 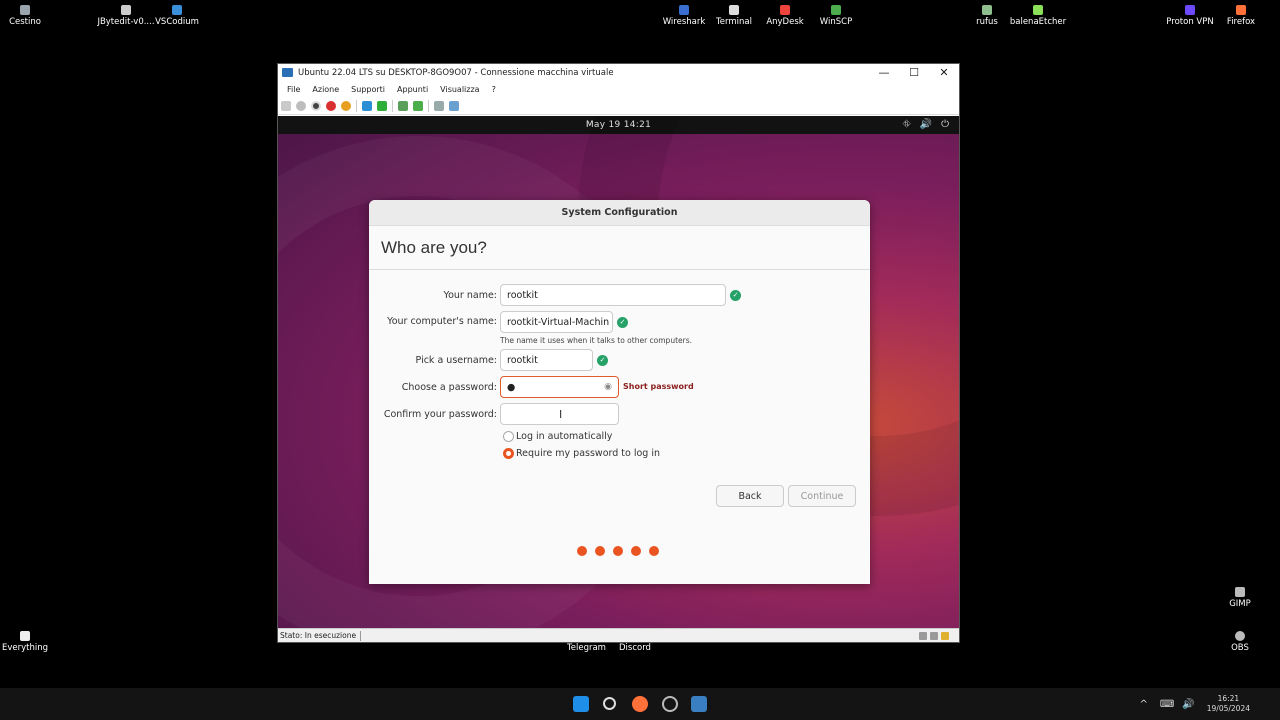 I want to click on require-password-radio, so click(x=508, y=453).